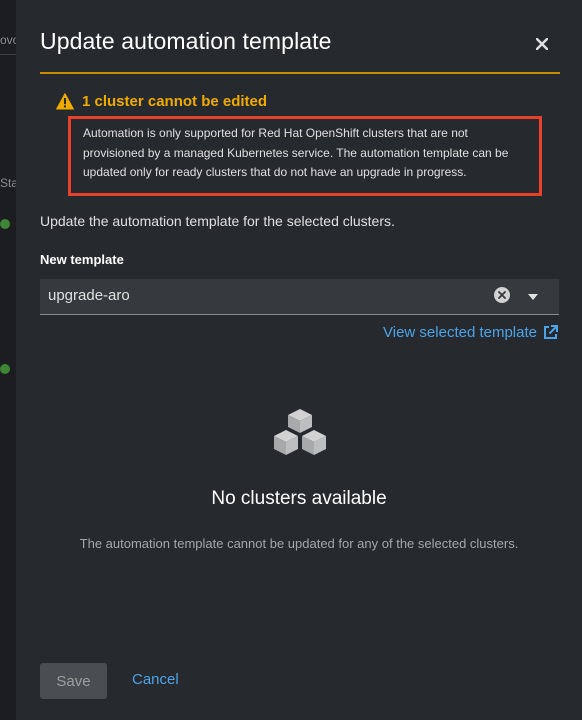 Image resolution: width=582 pixels, height=720 pixels. I want to click on clear-selection-button, so click(502, 295).